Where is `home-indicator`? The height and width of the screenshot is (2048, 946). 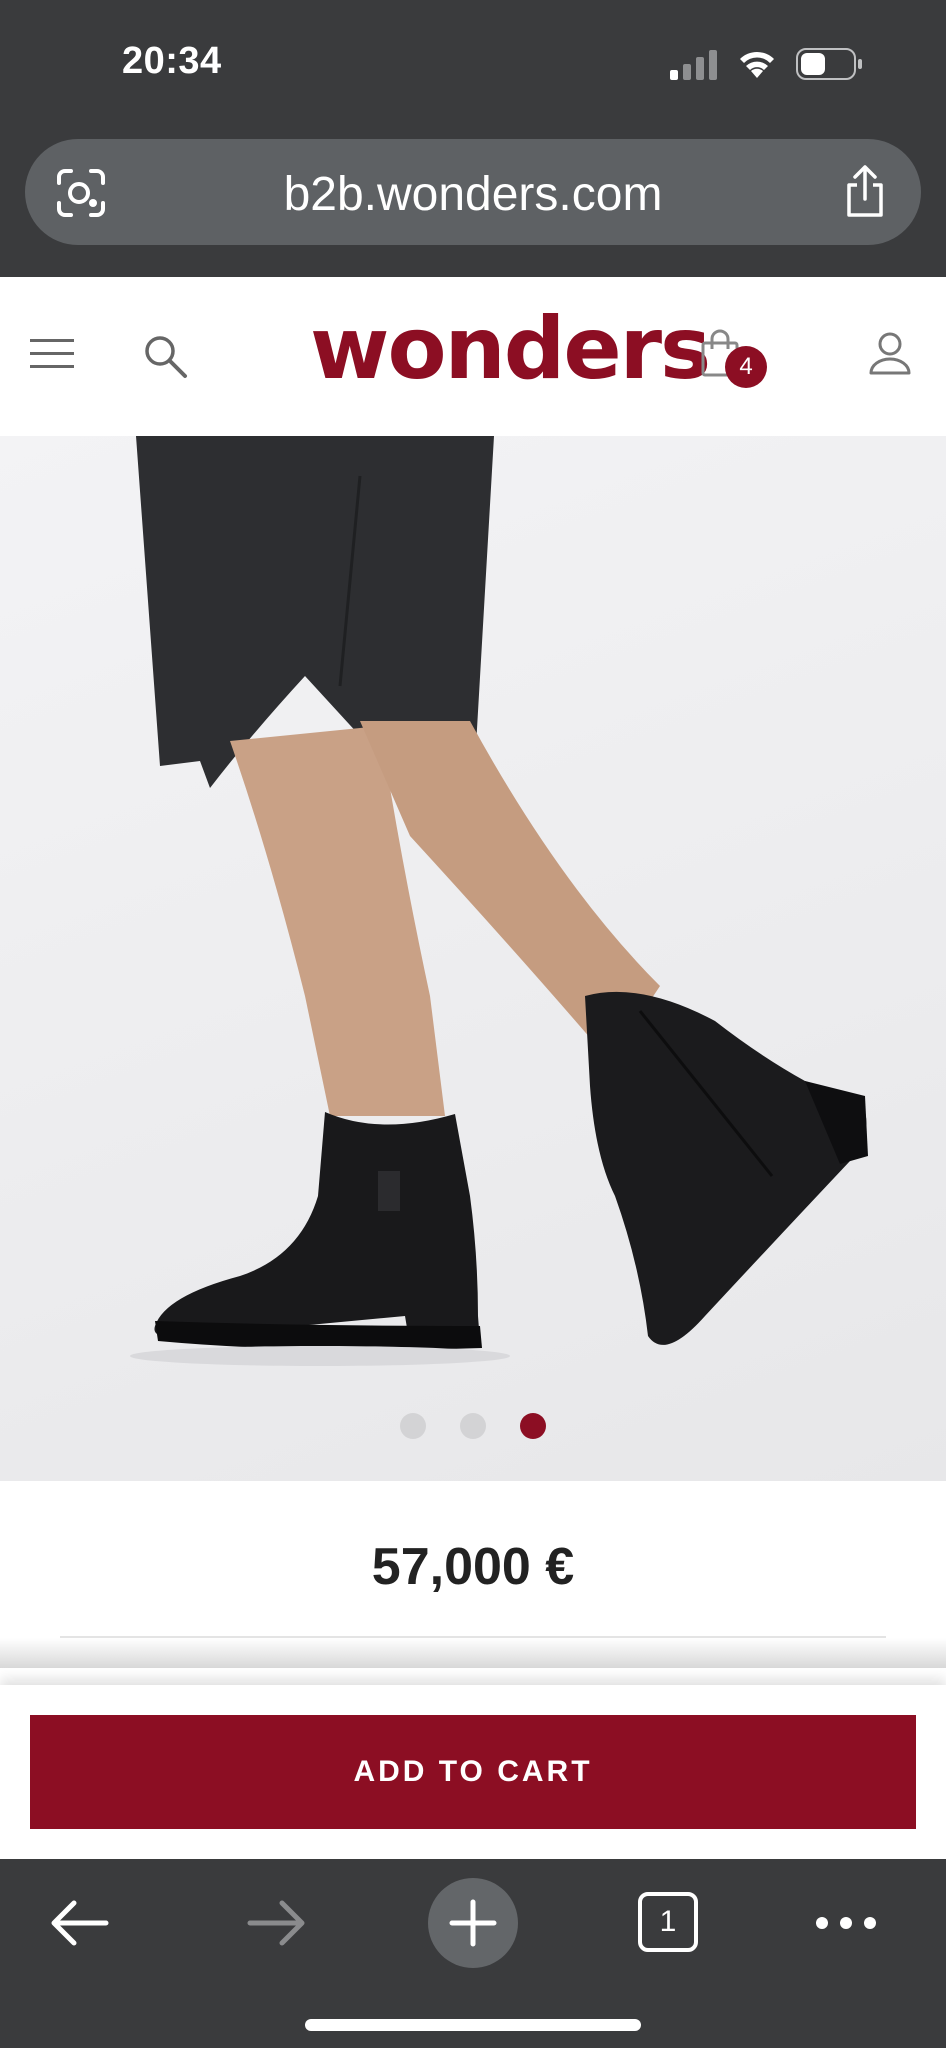 home-indicator is located at coordinates (473, 2025).